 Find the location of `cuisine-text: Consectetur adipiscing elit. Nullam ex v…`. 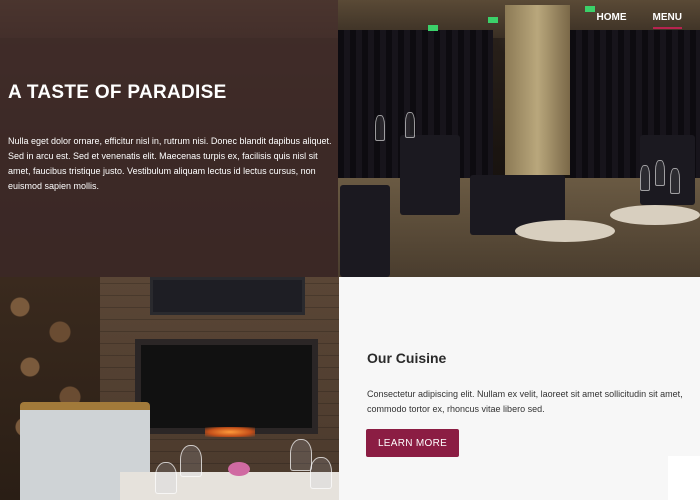

cuisine-text: Consectetur adipiscing elit. Nullam ex v… is located at coordinates (525, 401).